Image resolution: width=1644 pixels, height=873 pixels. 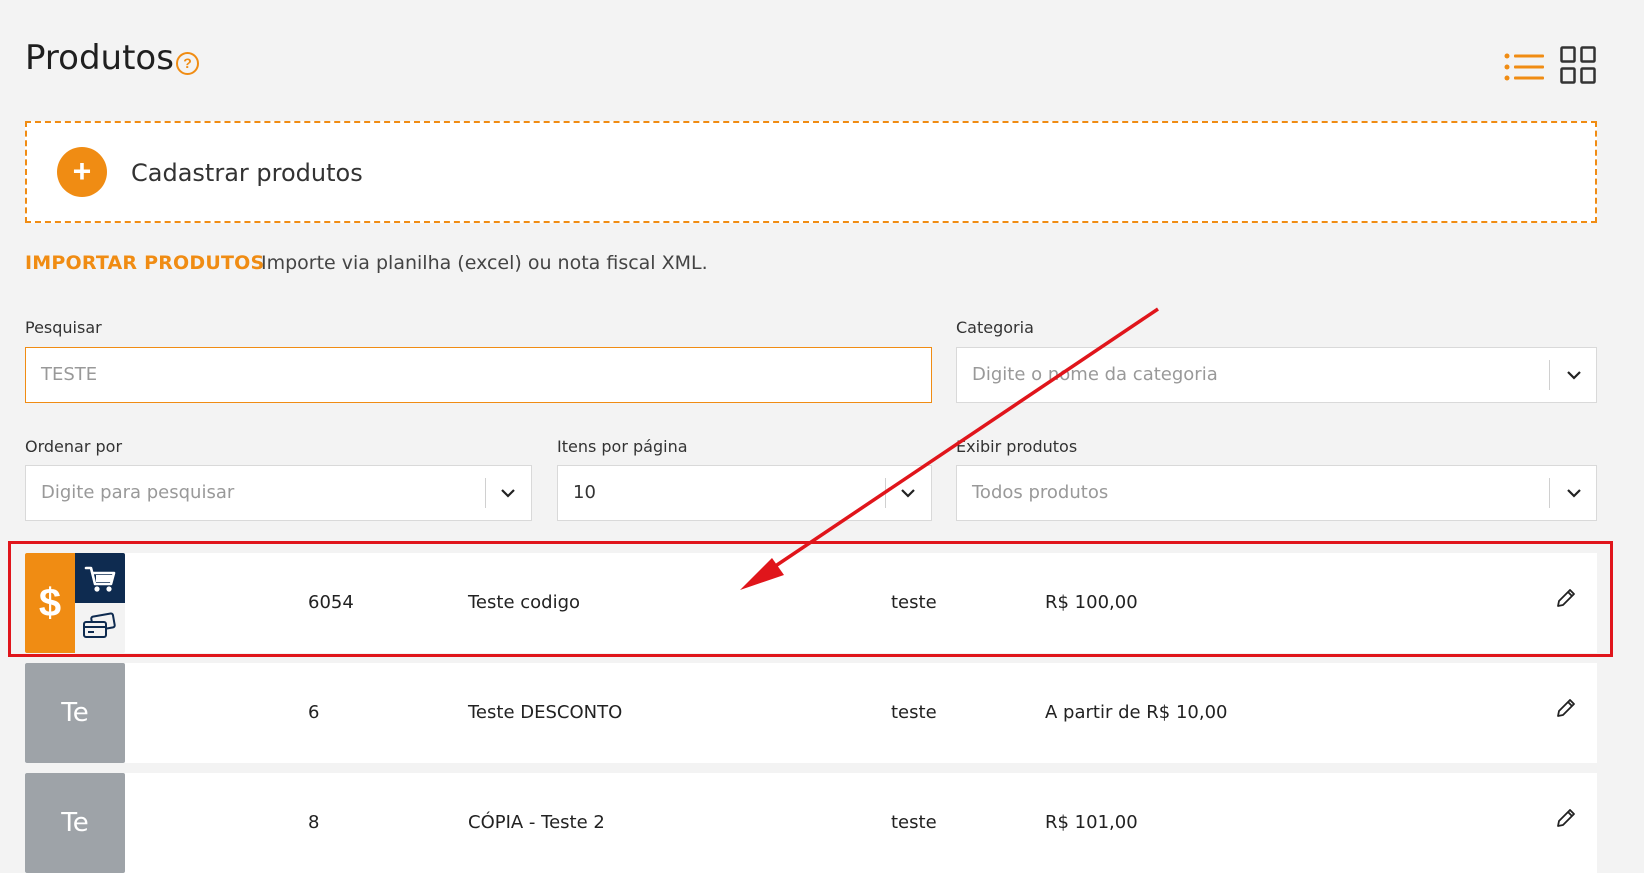 What do you see at coordinates (278, 493) in the screenshot?
I see `order-select: Digite para pesquisar` at bounding box center [278, 493].